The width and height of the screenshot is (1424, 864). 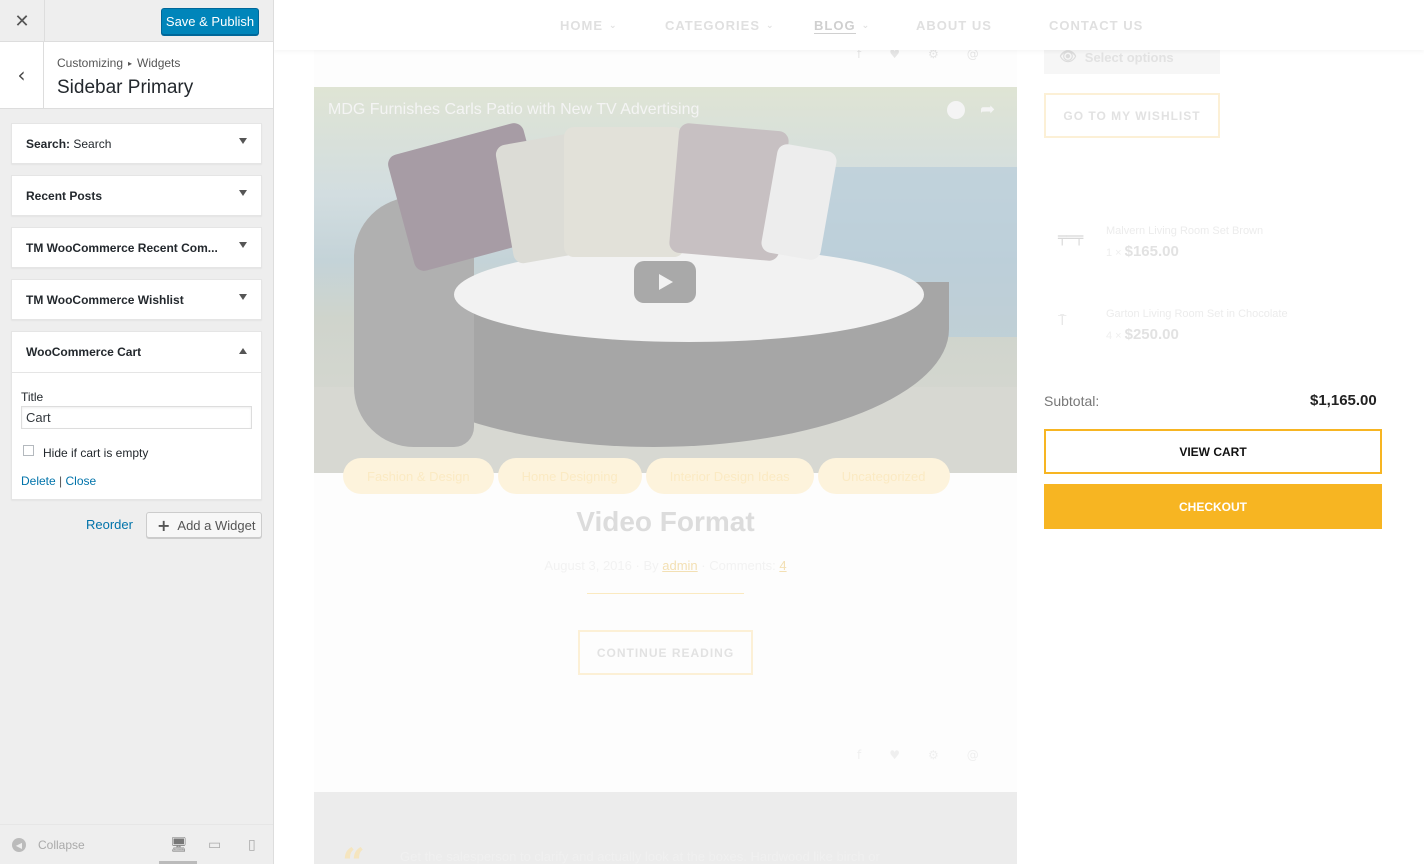 What do you see at coordinates (136, 844) in the screenshot?
I see `customizer-footer: ◀ Collapse 🖥 ▭ ▯` at bounding box center [136, 844].